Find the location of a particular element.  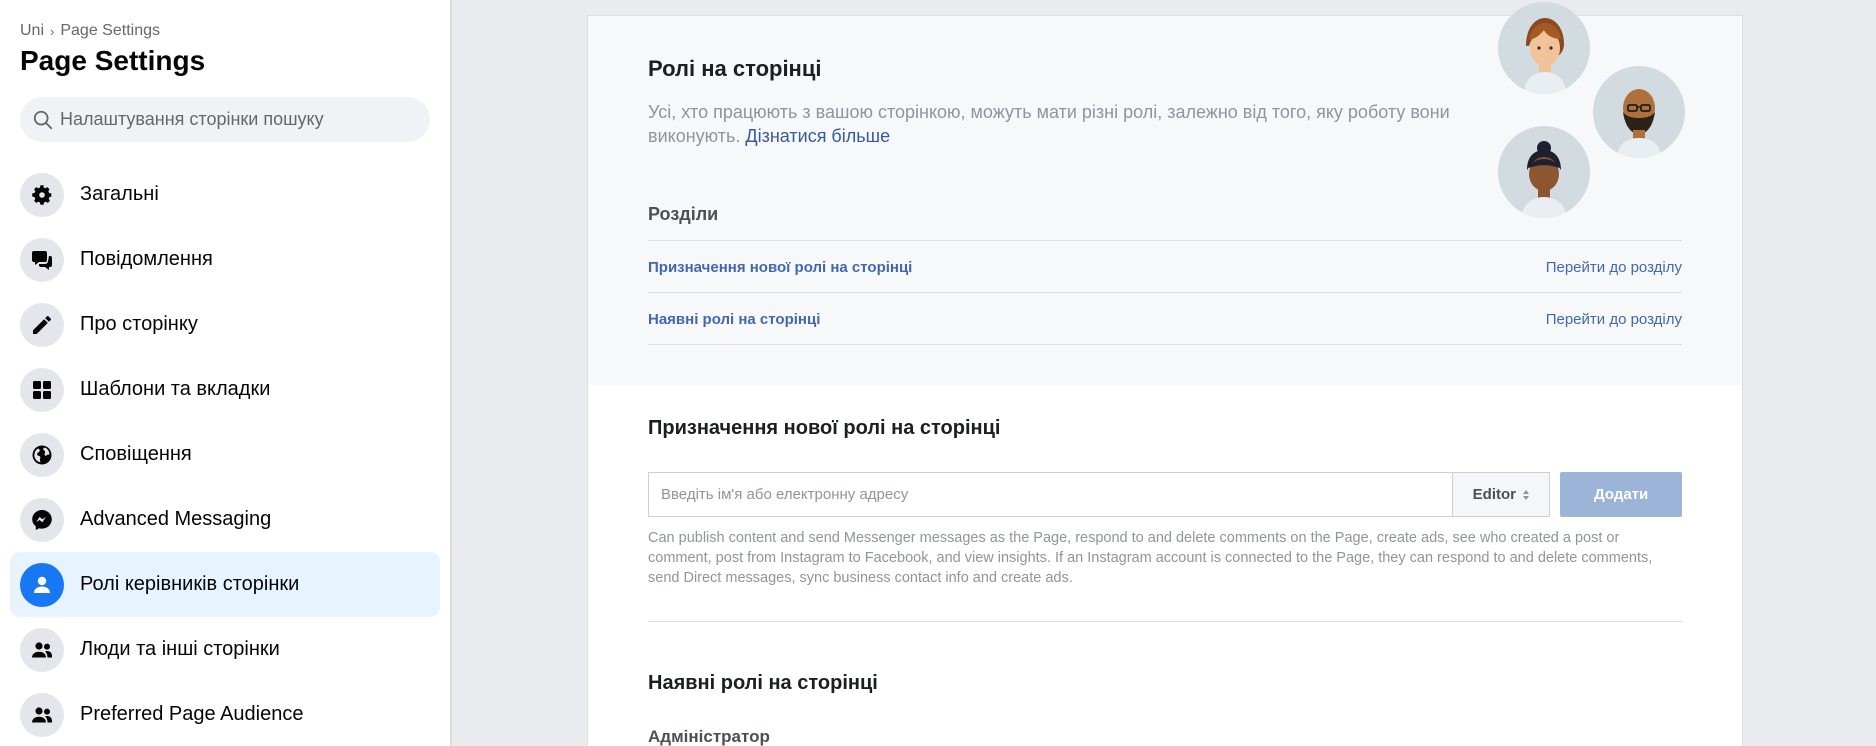

pencil-icon is located at coordinates (42, 324).